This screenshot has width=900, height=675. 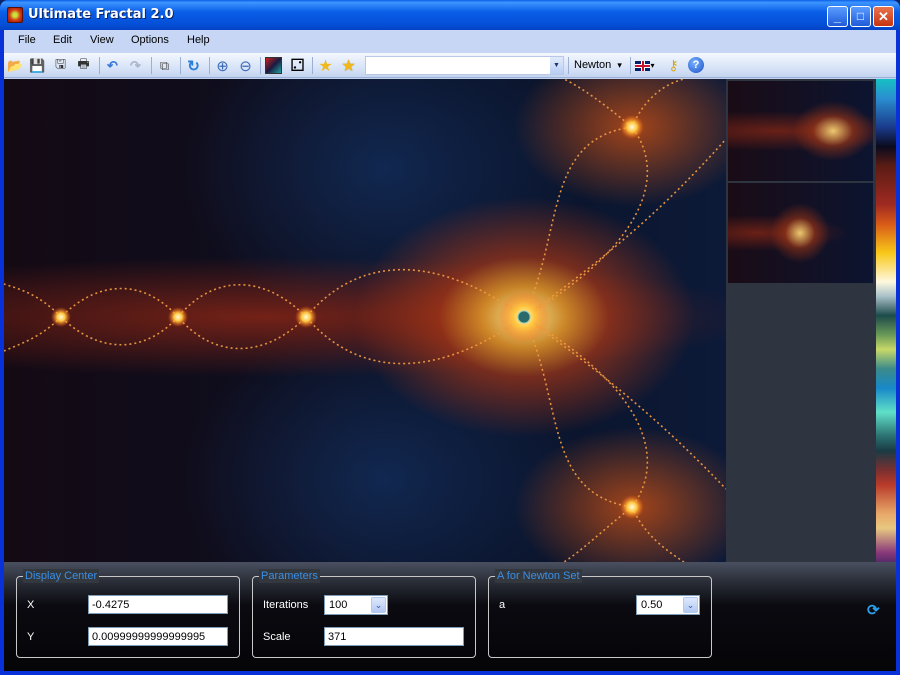 What do you see at coordinates (27, 40) in the screenshot?
I see `menu-file: File` at bounding box center [27, 40].